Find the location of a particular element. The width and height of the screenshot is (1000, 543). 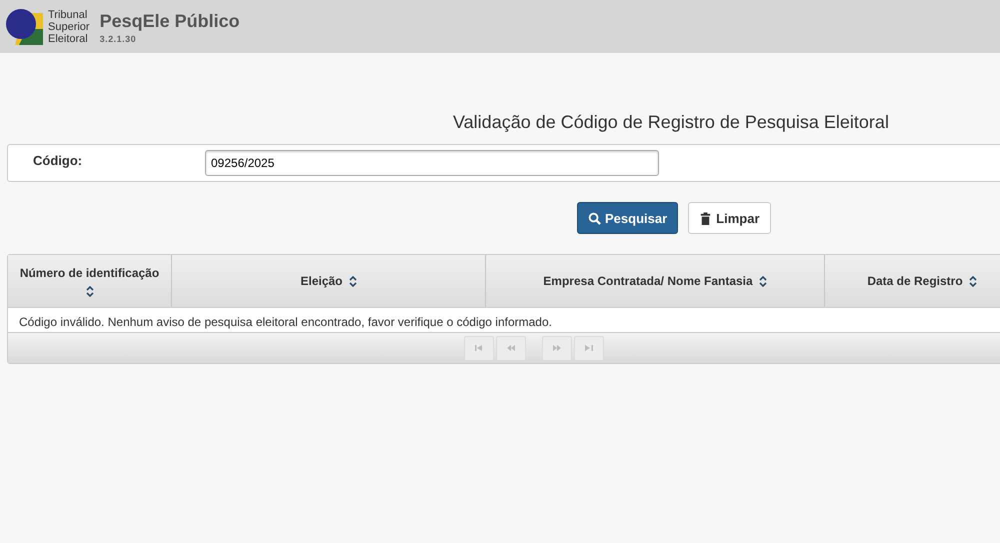

next-page-icon is located at coordinates (557, 348).